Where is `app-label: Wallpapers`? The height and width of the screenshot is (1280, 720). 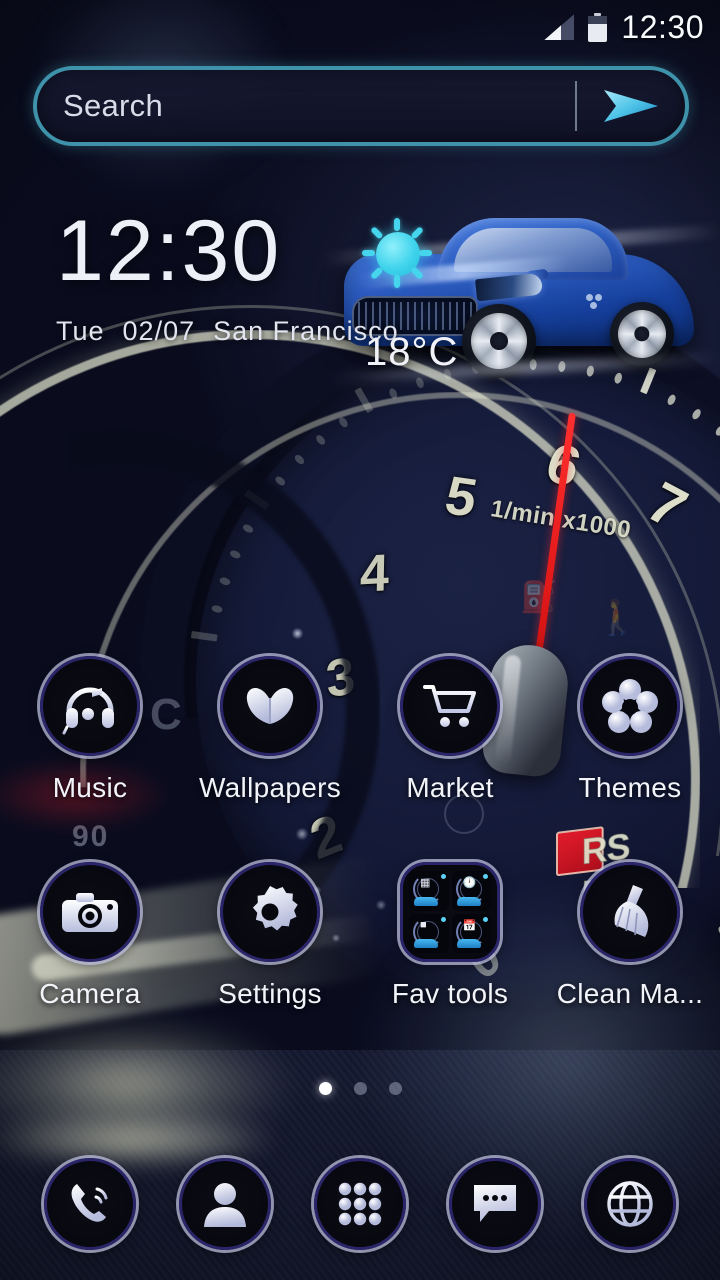
app-label: Wallpapers is located at coordinates (269, 787).